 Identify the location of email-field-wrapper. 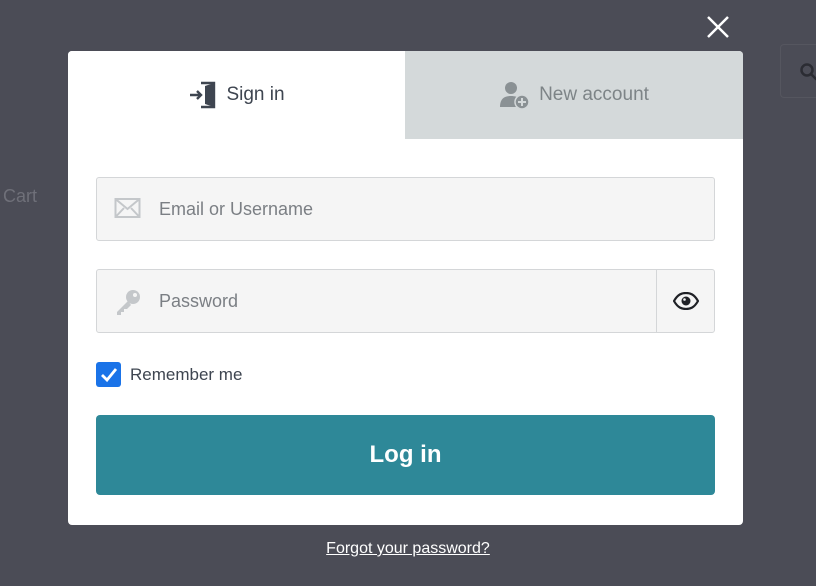
(405, 209).